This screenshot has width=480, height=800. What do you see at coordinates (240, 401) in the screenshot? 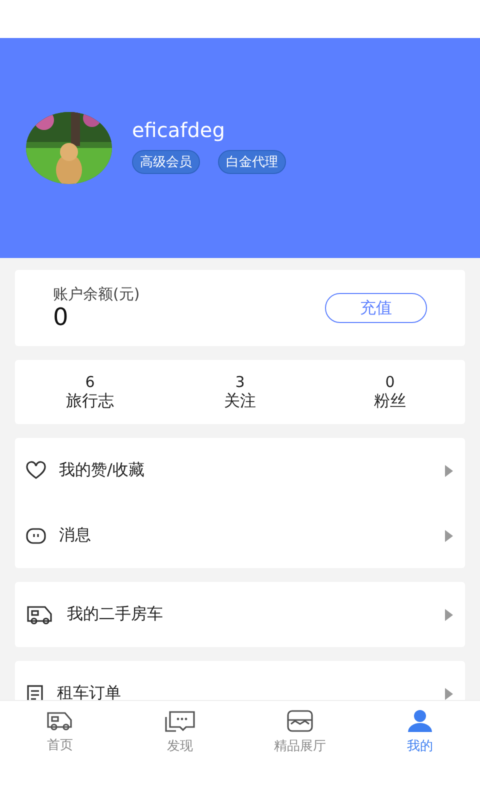
I see `stat-label: 关注` at bounding box center [240, 401].